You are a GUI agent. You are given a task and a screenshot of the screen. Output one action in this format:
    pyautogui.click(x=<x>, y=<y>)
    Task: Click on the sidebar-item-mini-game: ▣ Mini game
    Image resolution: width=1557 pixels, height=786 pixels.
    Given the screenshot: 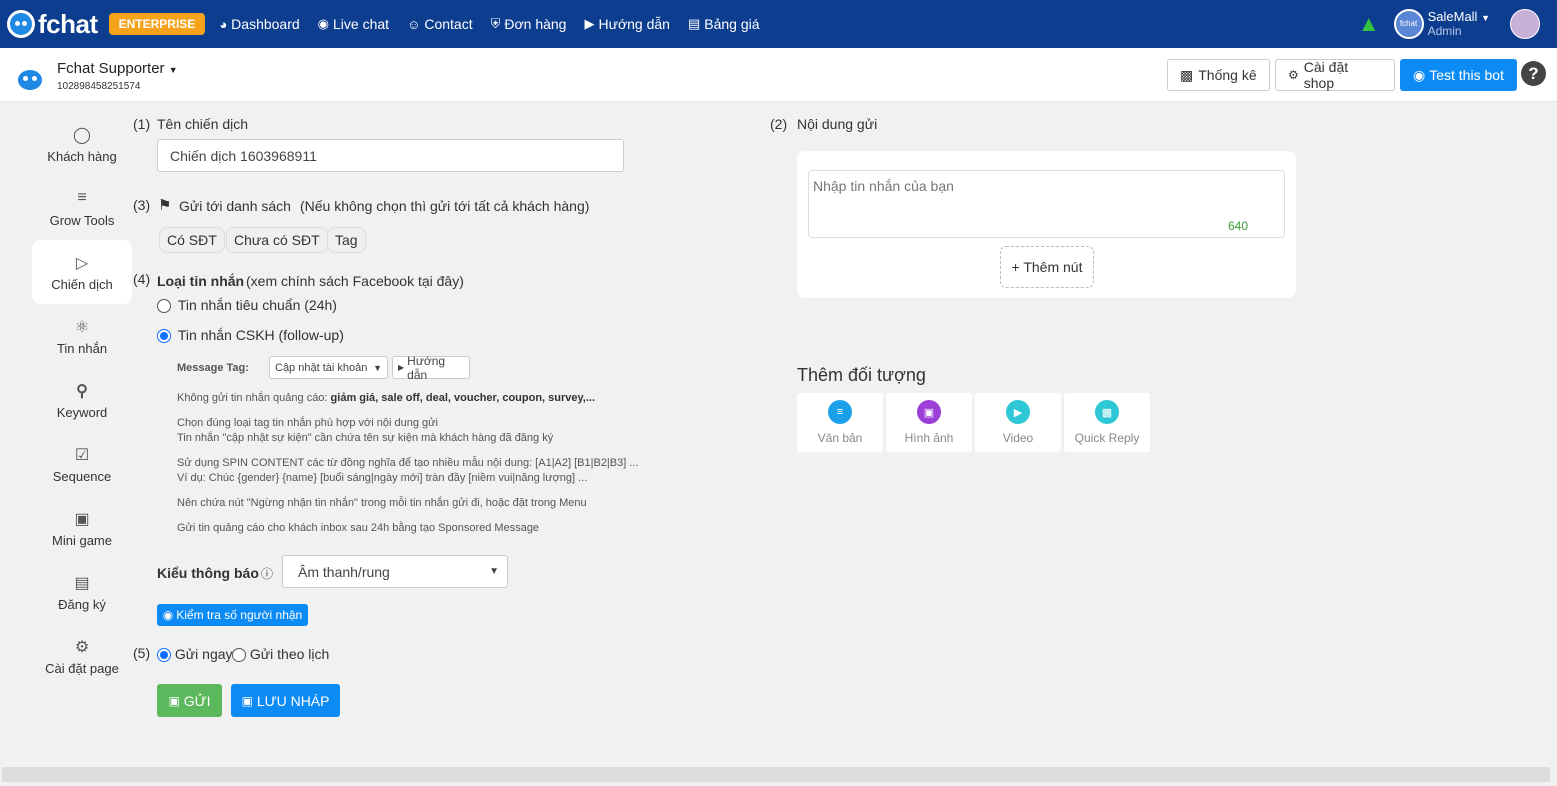 What is the action you would take?
    pyautogui.click(x=82, y=528)
    